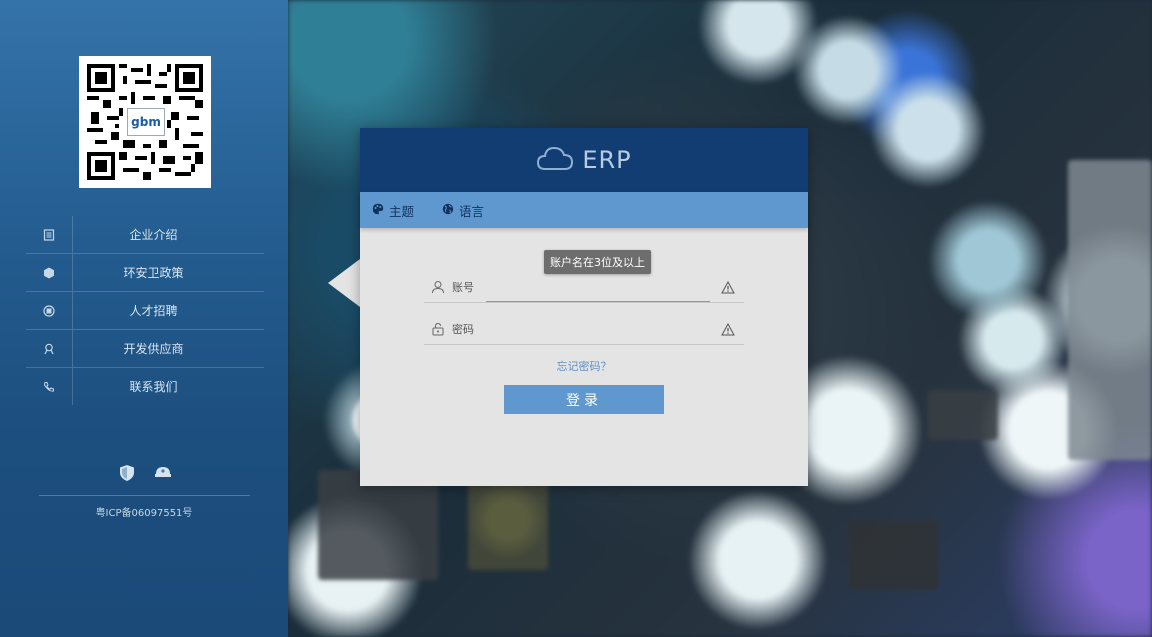 The height and width of the screenshot is (637, 1152). Describe the element at coordinates (463, 287) in the screenshot. I see `username-label: 账号` at that location.